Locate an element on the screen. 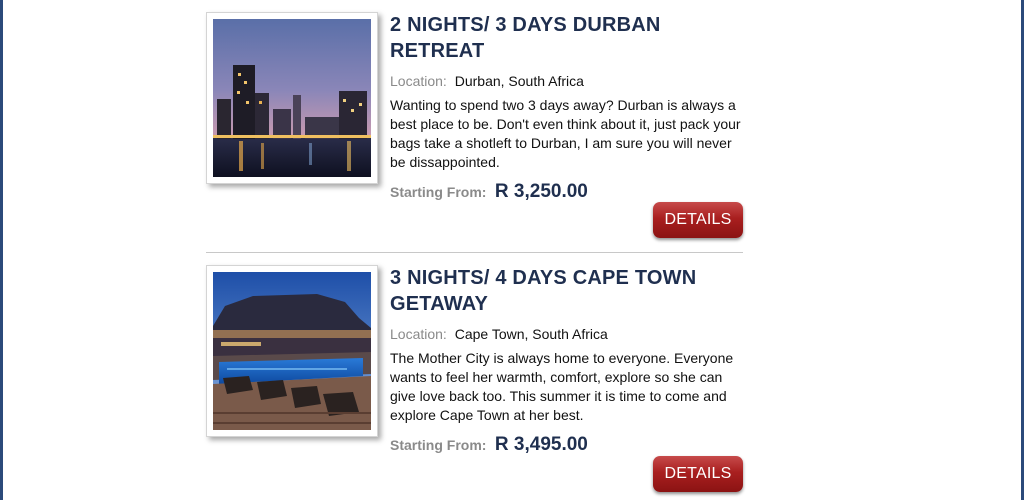 The width and height of the screenshot is (1024, 500). price-value: R 3,495.00 is located at coordinates (541, 444).